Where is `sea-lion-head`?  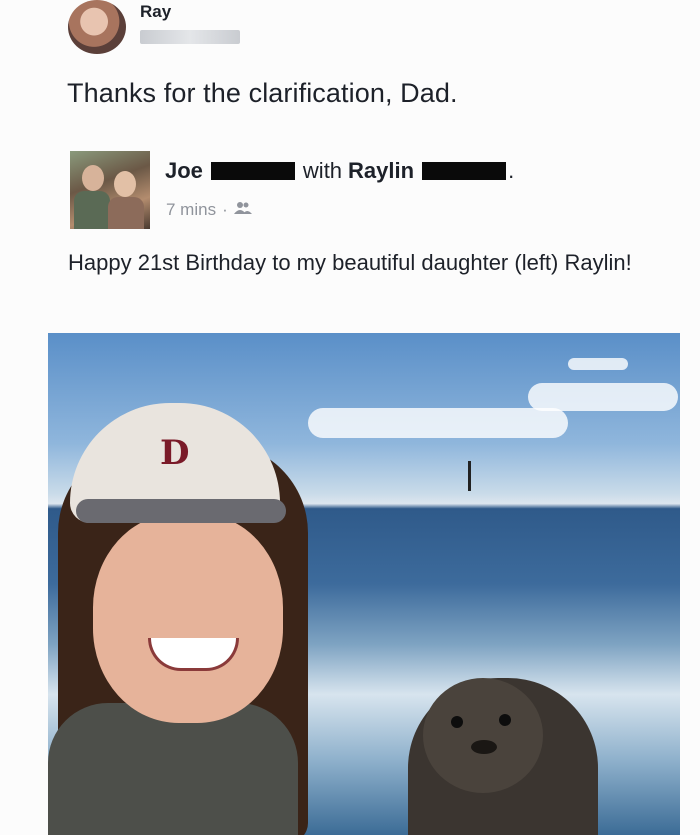
sea-lion-head is located at coordinates (483, 735).